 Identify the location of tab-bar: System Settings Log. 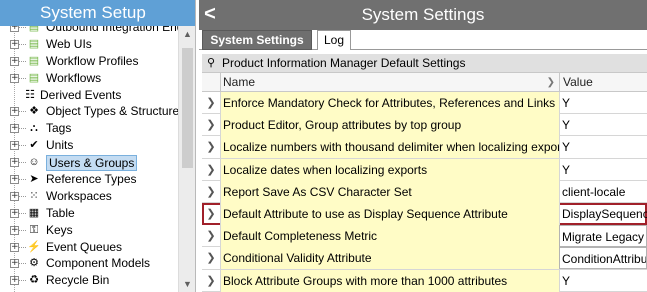
(423, 40).